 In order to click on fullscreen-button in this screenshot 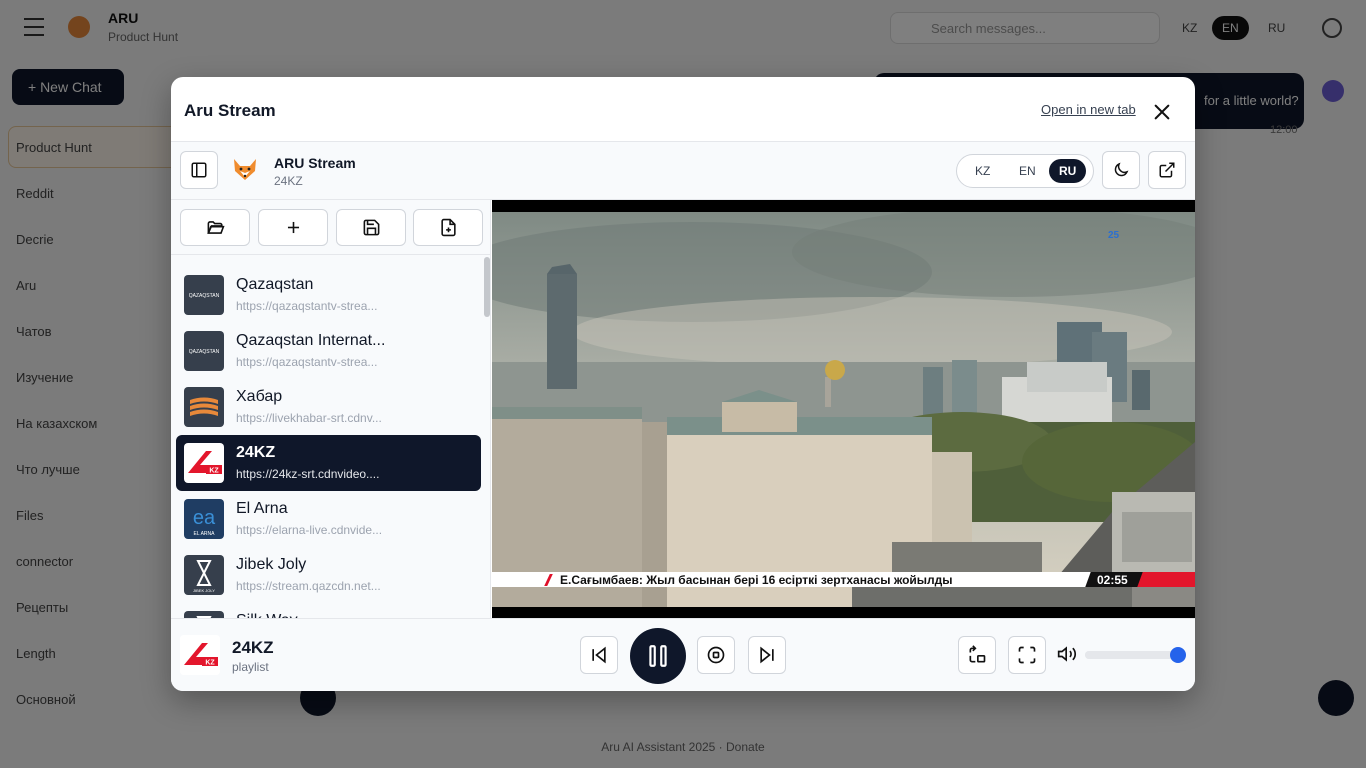, I will do `click(1027, 655)`.